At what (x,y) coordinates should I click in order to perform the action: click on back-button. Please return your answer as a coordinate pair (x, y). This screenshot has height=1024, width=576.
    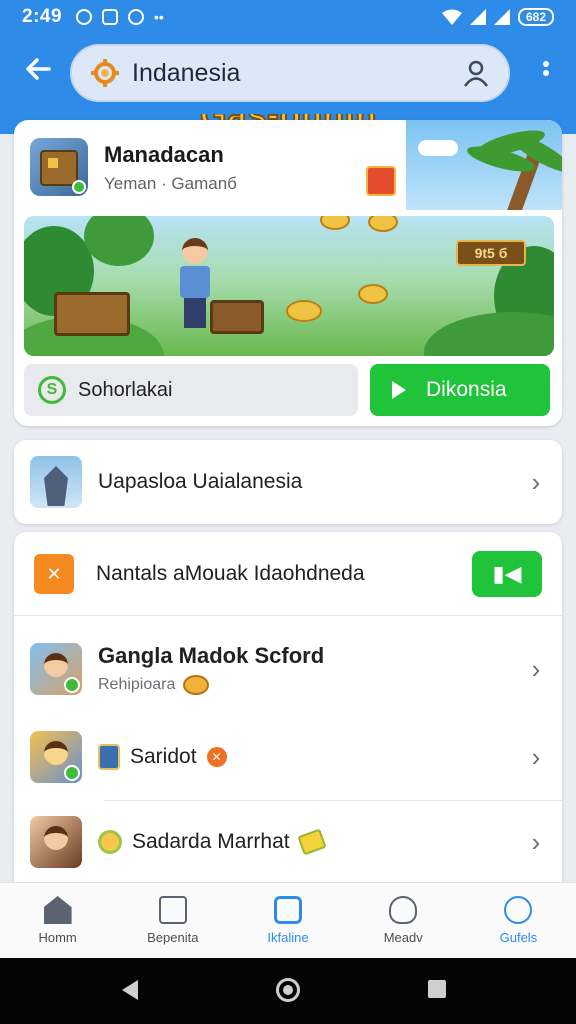
    Looking at the image, I should click on (38, 72).